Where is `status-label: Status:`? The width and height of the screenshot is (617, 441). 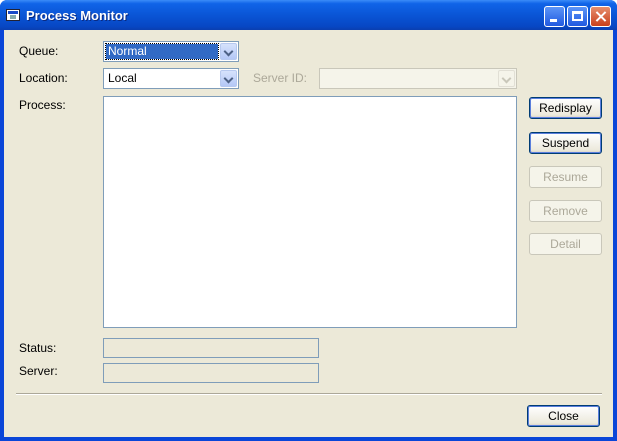
status-label: Status: is located at coordinates (38, 348).